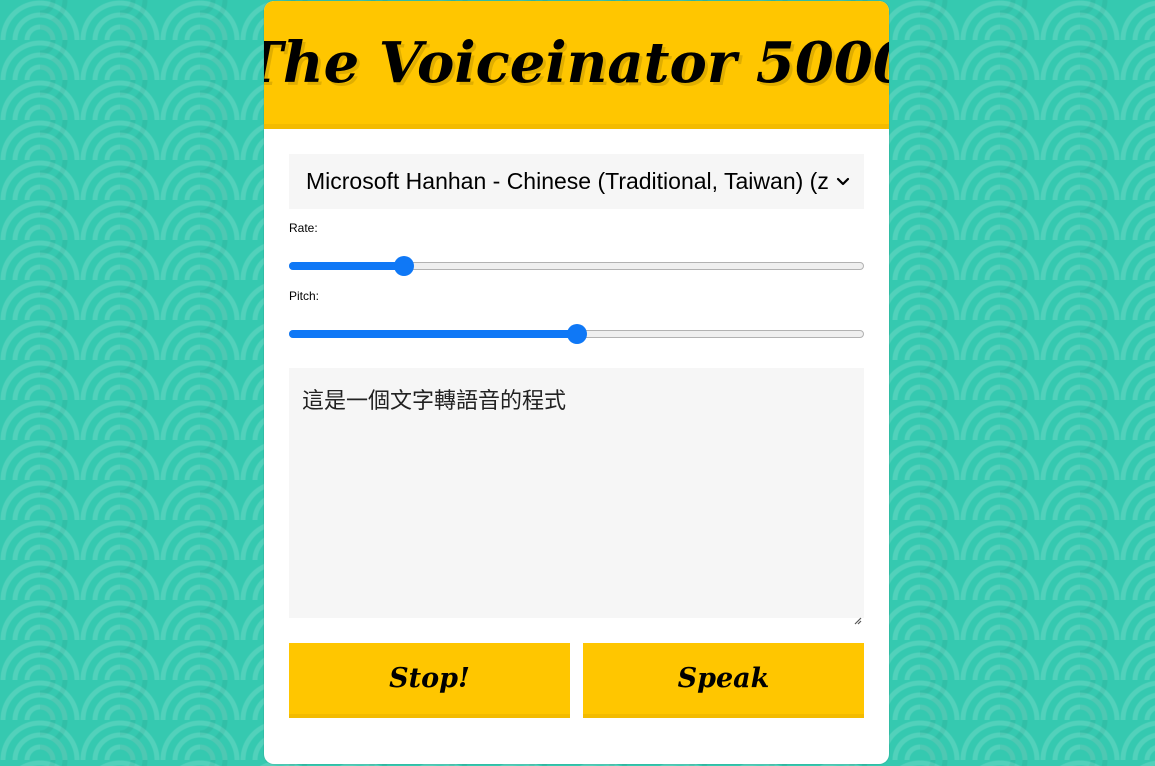 The width and height of the screenshot is (1155, 766). What do you see at coordinates (304, 296) in the screenshot?
I see `pitch-label: Pitch:` at bounding box center [304, 296].